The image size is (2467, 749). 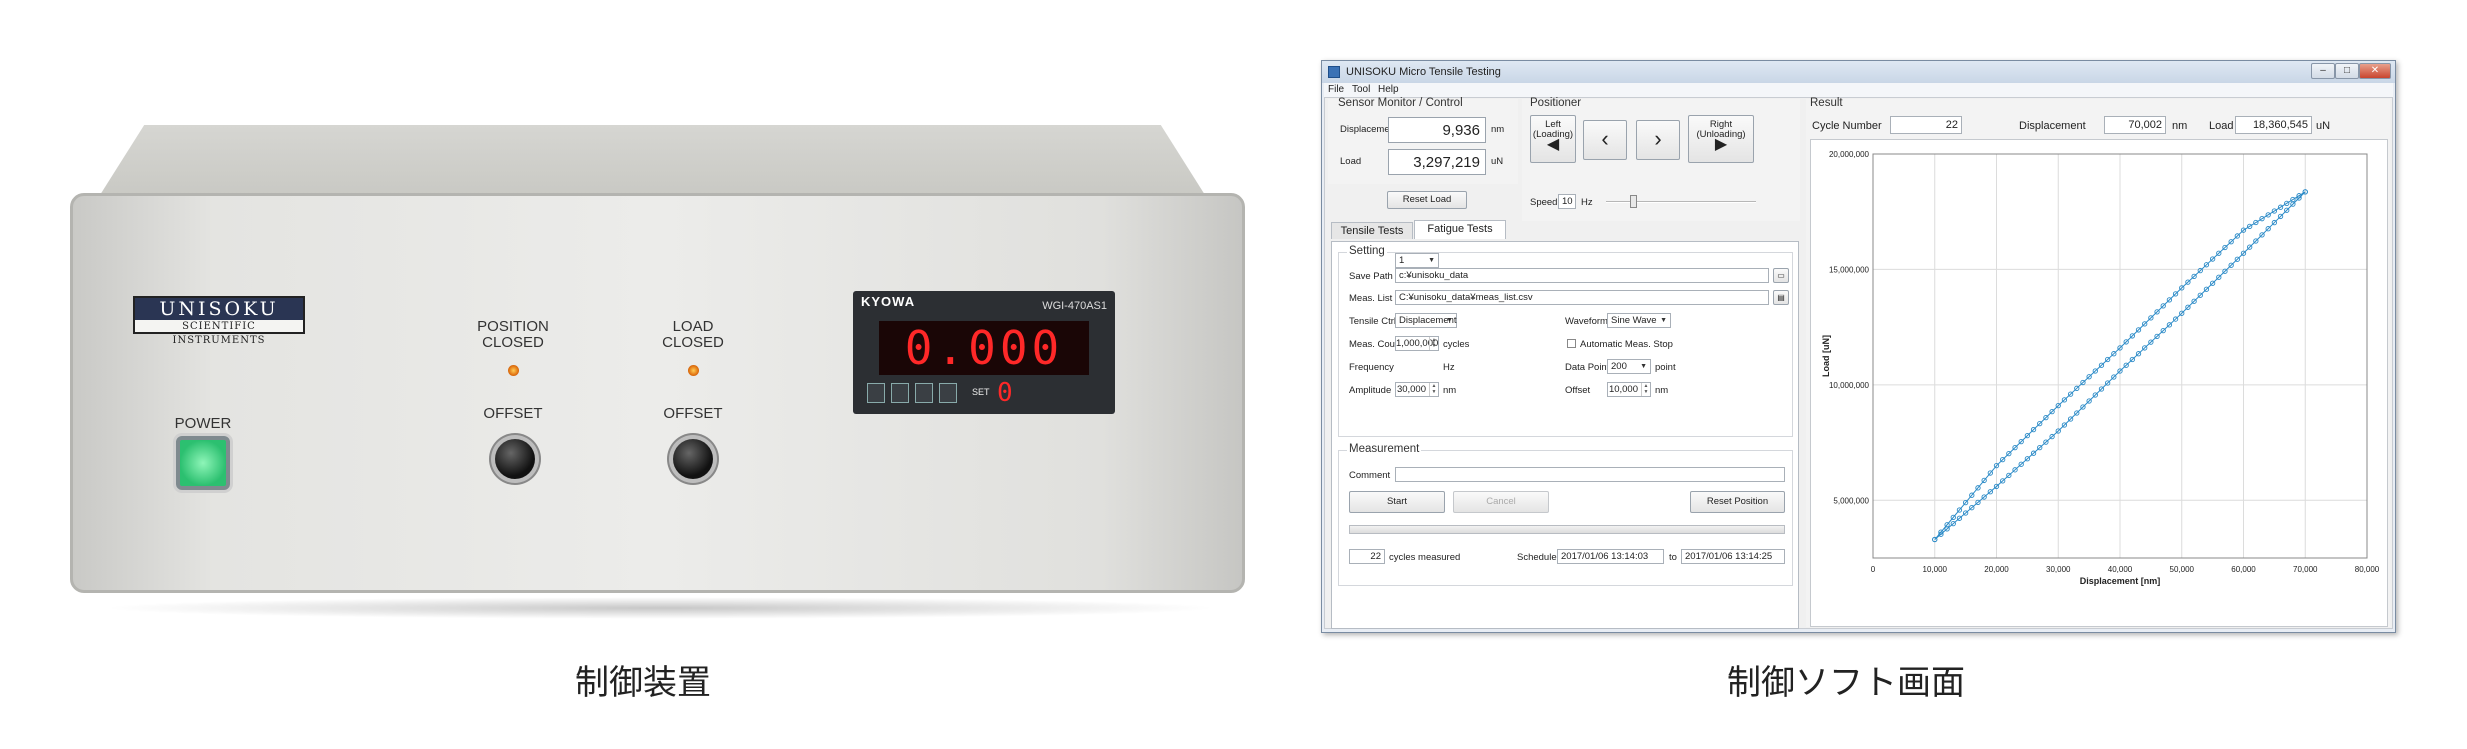 What do you see at coordinates (2058, 569) in the screenshot?
I see `x-tick-label: 30,000` at bounding box center [2058, 569].